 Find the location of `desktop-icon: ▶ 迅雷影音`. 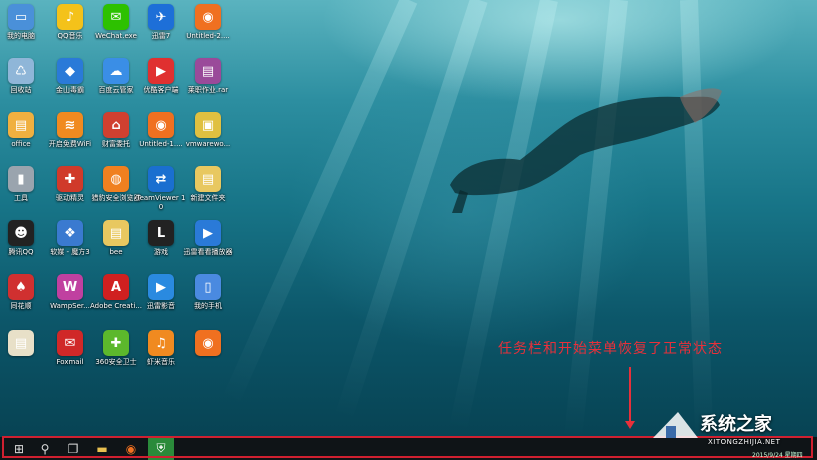

desktop-icon: ▶ 迅雷影音 is located at coordinates (161, 302).